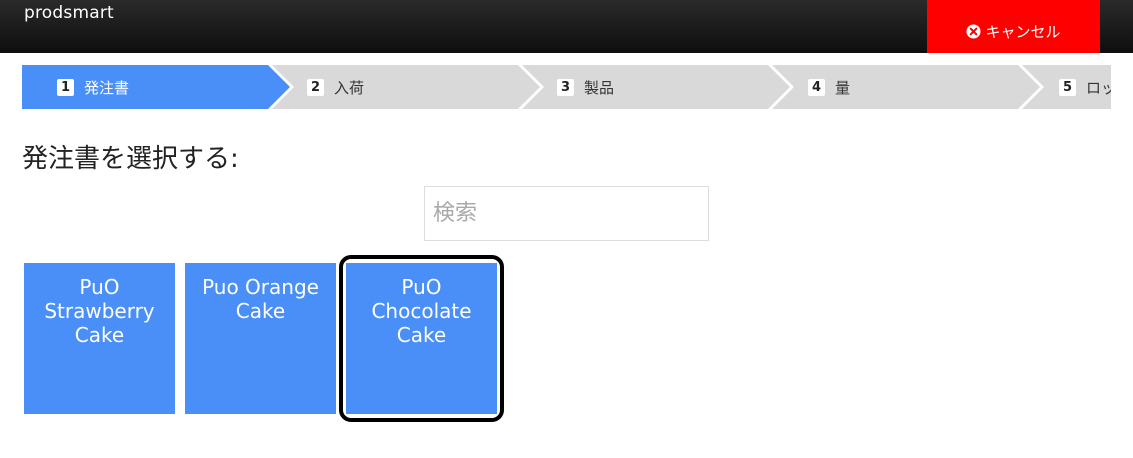 The image size is (1133, 458). What do you see at coordinates (107, 87) in the screenshot?
I see `step-label: 発注書` at bounding box center [107, 87].